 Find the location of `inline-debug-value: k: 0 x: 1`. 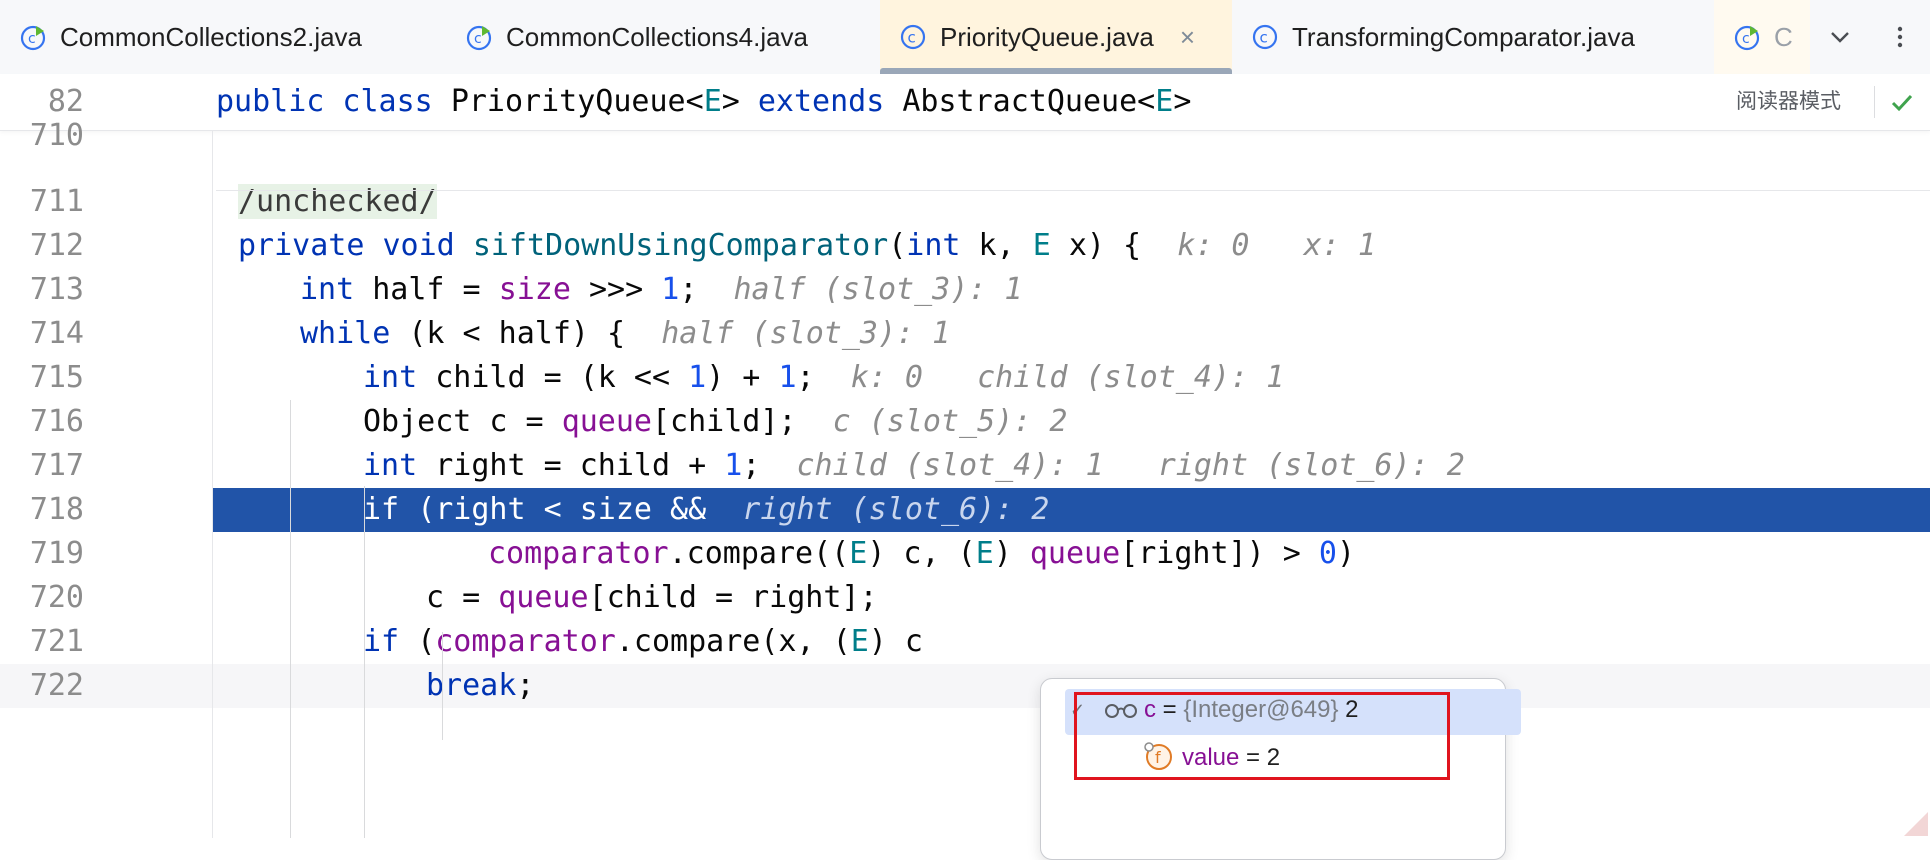

inline-debug-value: k: 0 x: 1 is located at coordinates (1276, 245).